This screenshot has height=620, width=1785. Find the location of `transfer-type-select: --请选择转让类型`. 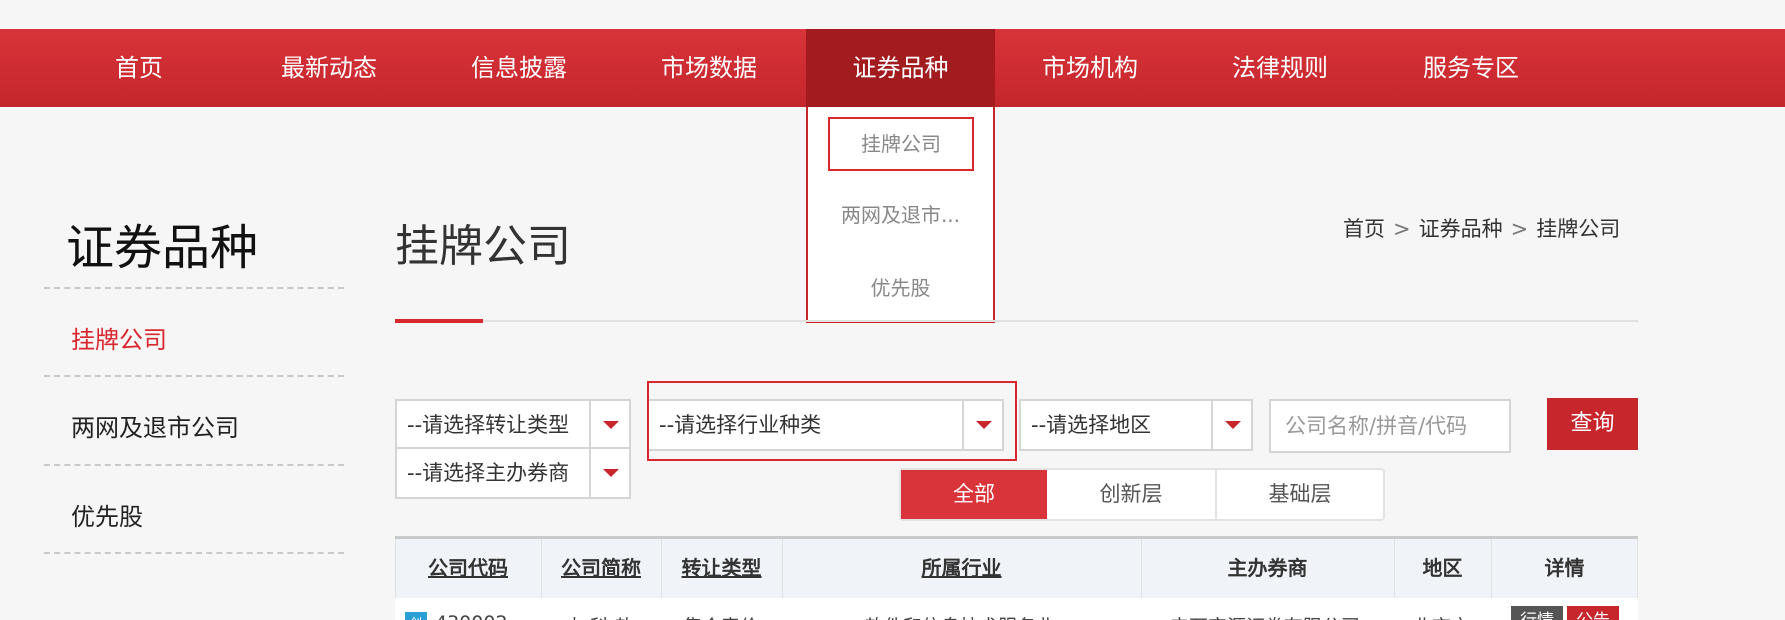

transfer-type-select: --请选择转让类型 is located at coordinates (513, 425).